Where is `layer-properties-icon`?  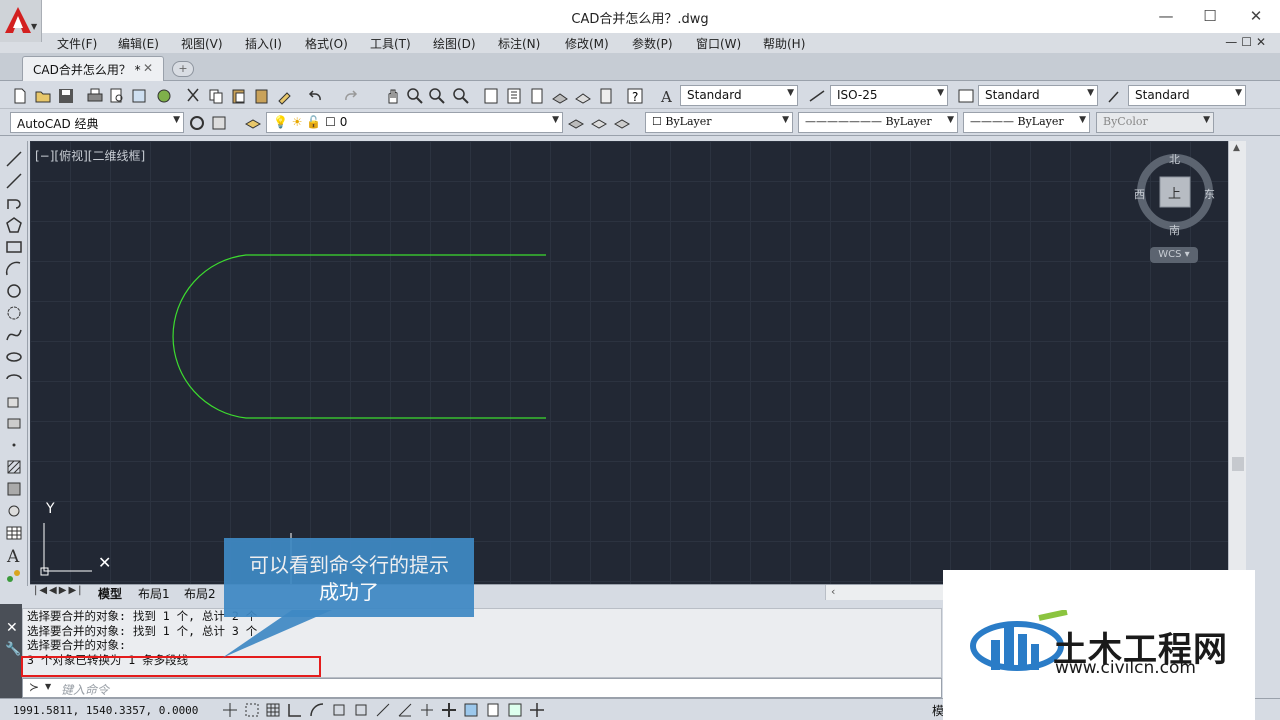
layer-properties-icon is located at coordinates (253, 123).